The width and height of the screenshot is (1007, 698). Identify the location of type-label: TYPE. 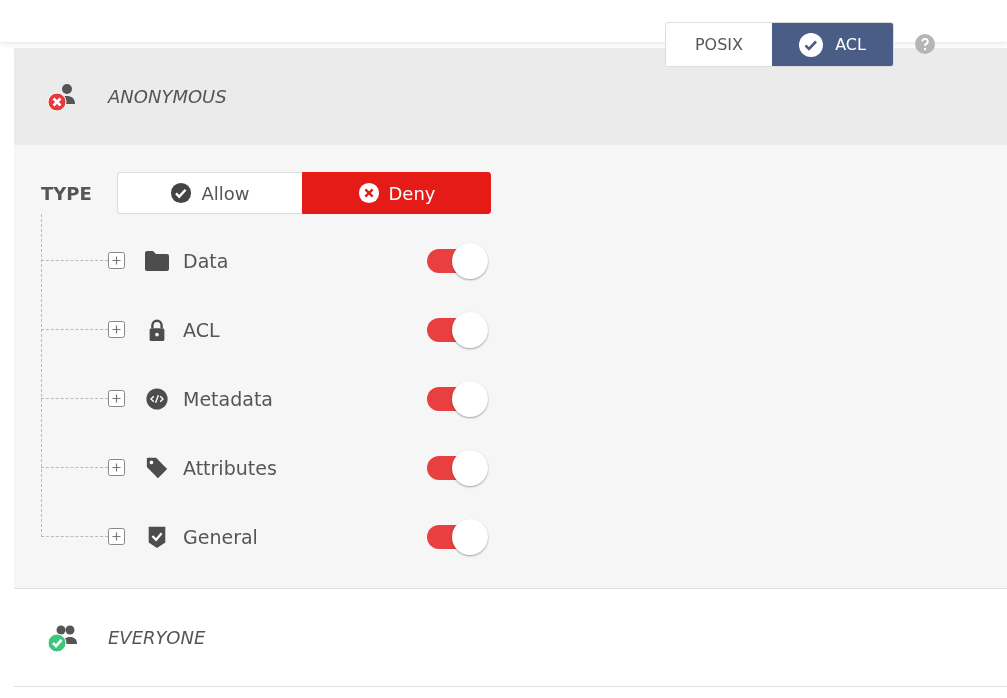
(67, 193).